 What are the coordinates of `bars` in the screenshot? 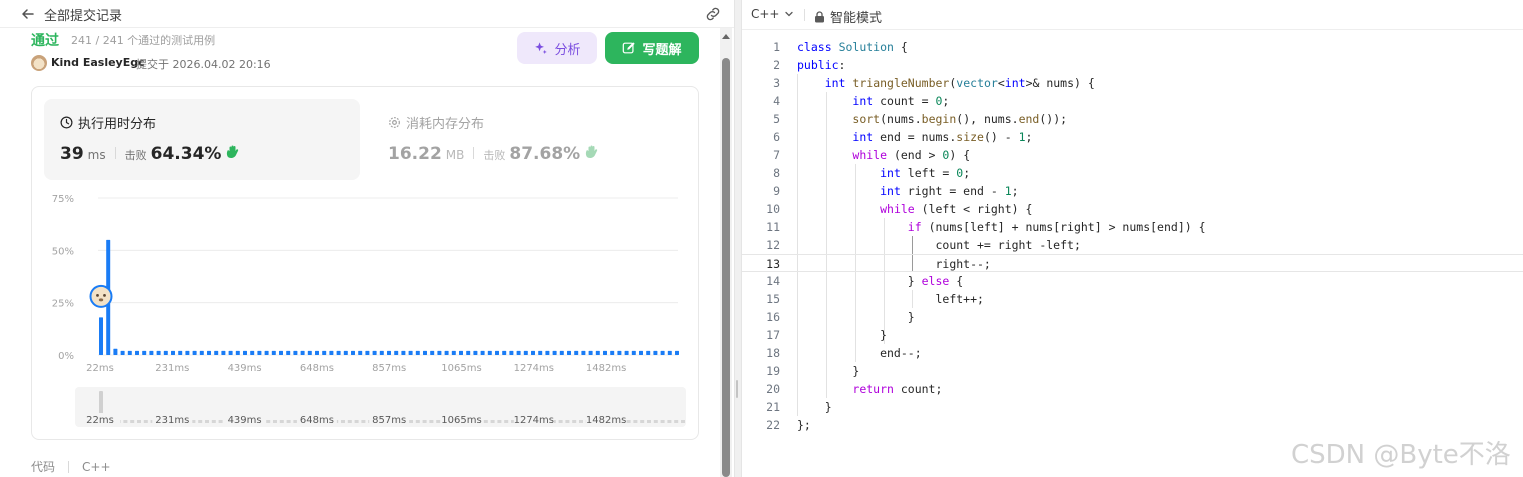 It's located at (389, 297).